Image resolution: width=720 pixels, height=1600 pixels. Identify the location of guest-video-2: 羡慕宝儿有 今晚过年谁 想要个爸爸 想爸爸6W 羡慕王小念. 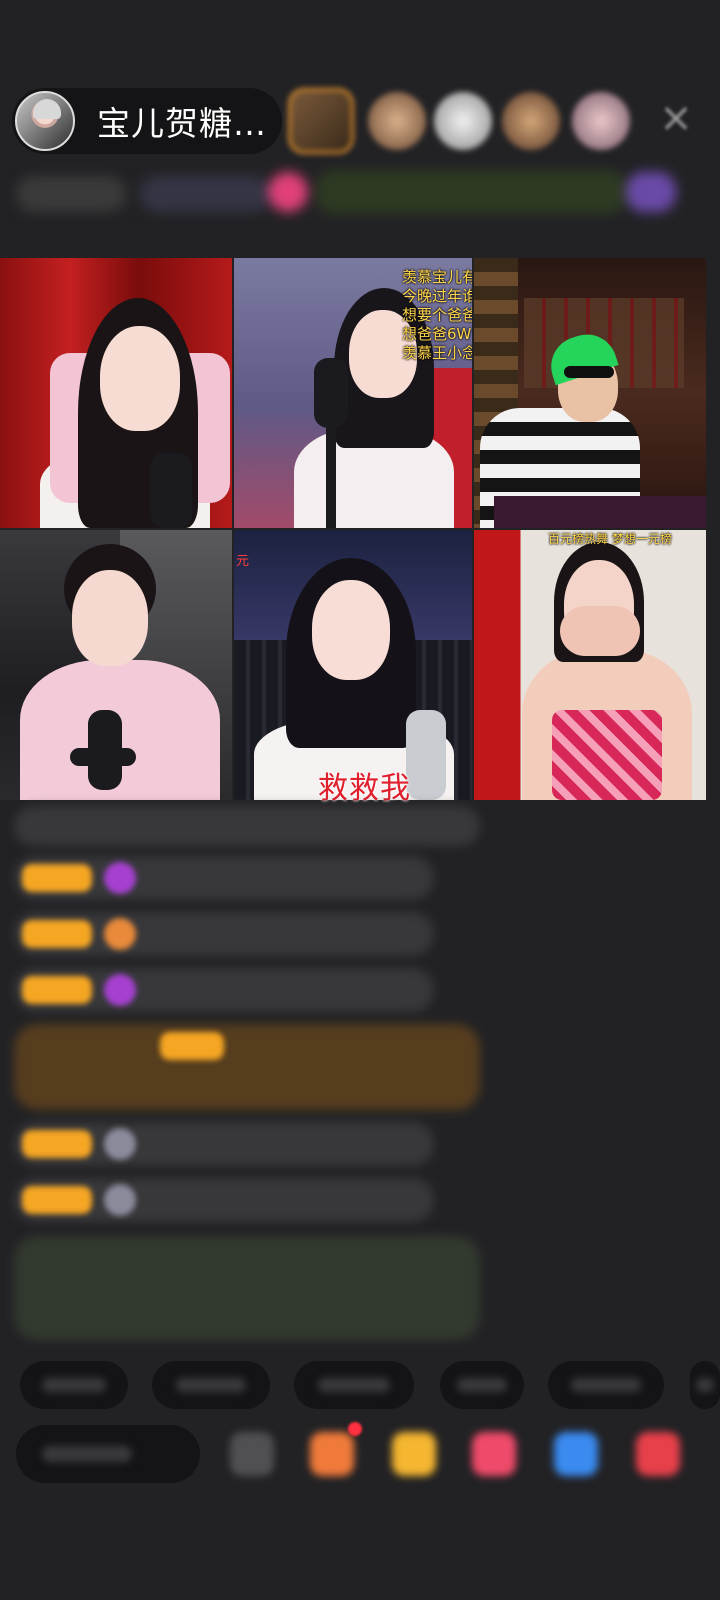
(353, 393).